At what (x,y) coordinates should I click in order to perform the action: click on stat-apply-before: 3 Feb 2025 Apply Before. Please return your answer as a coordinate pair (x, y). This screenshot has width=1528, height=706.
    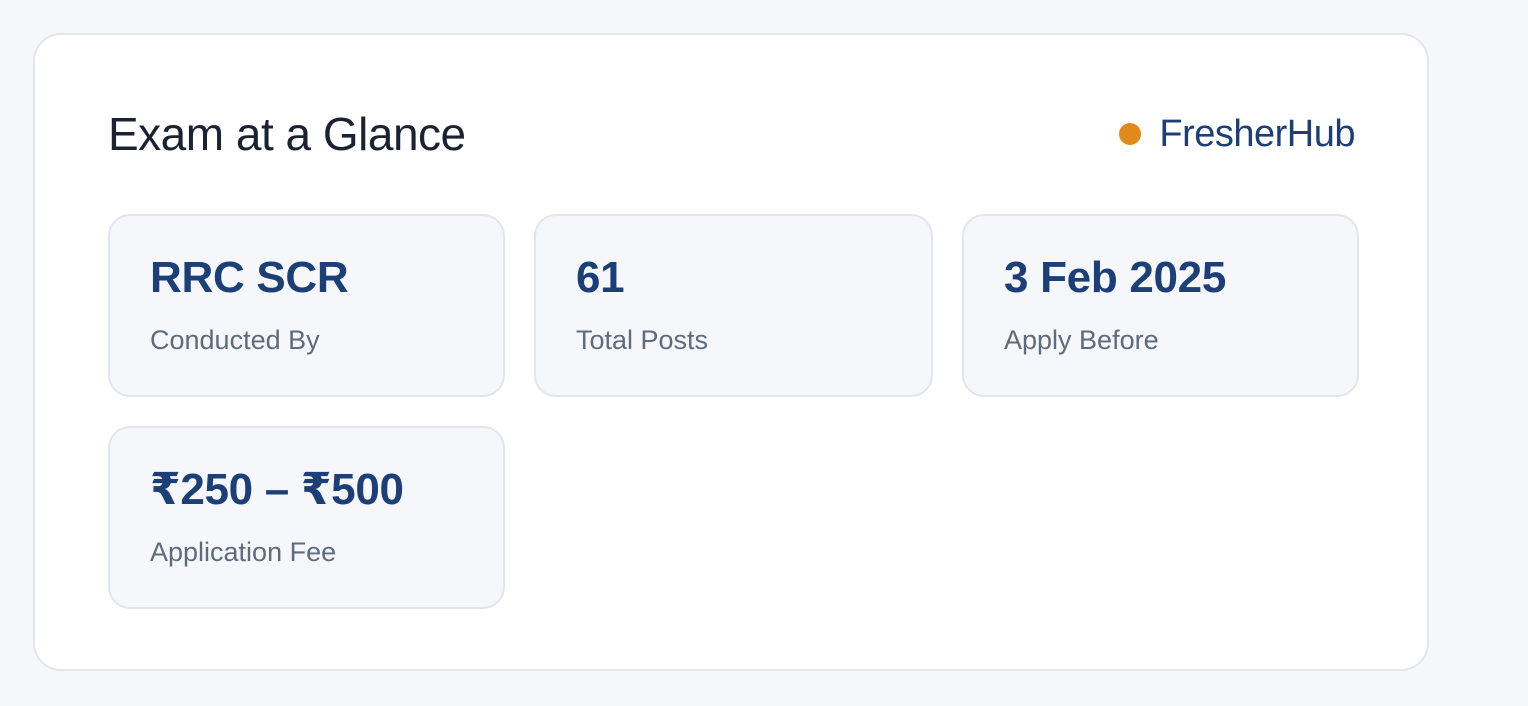
    Looking at the image, I should click on (1160, 305).